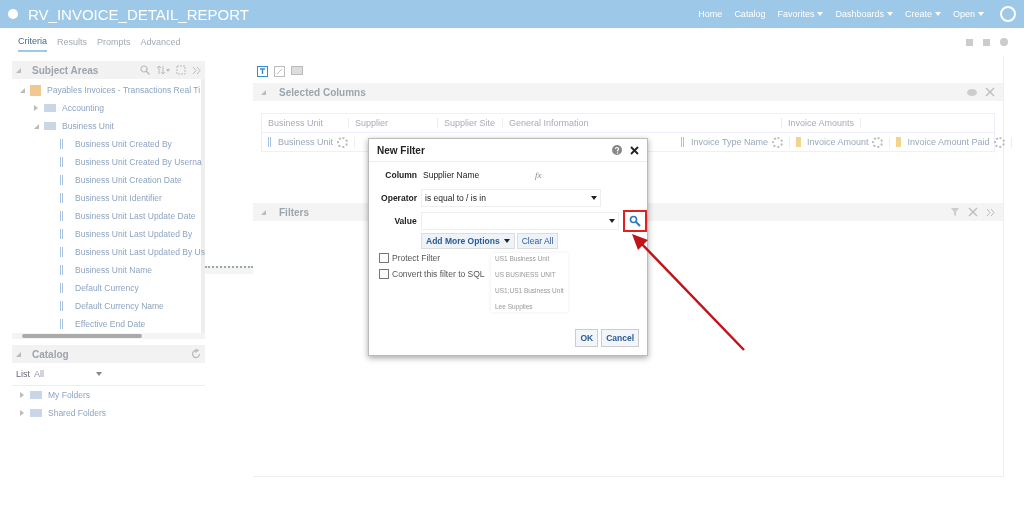  I want to click on field-label: Operator, so click(398, 197).